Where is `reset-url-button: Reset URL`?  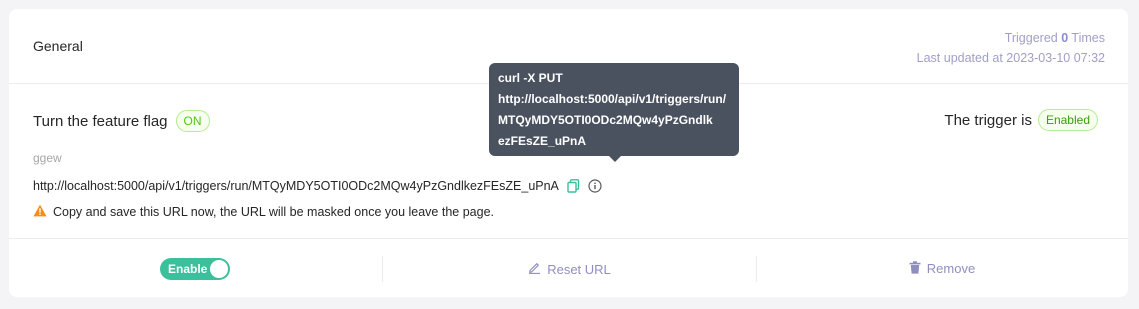 reset-url-button: Reset URL is located at coordinates (569, 269).